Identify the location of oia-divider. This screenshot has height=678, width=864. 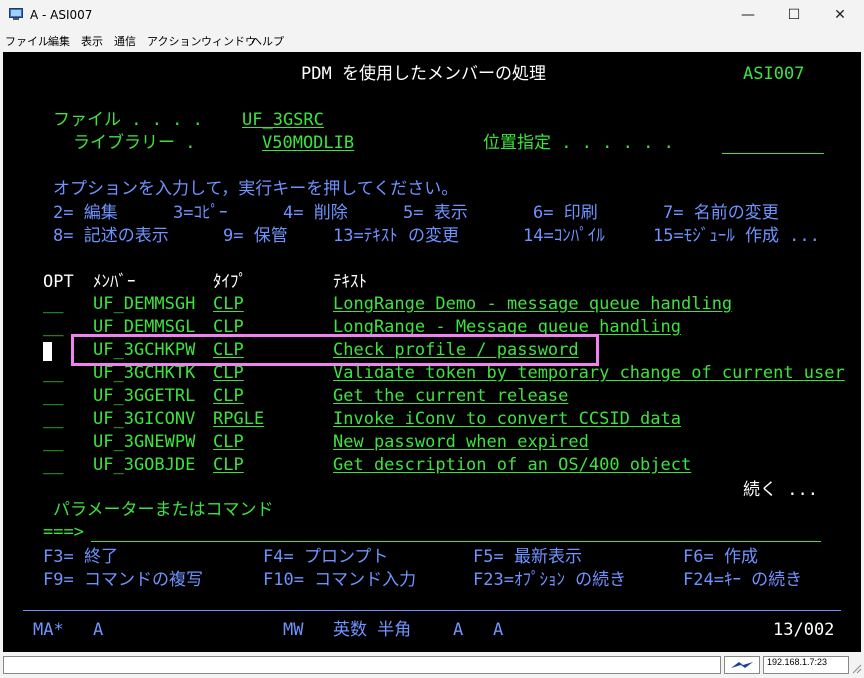
(432, 610).